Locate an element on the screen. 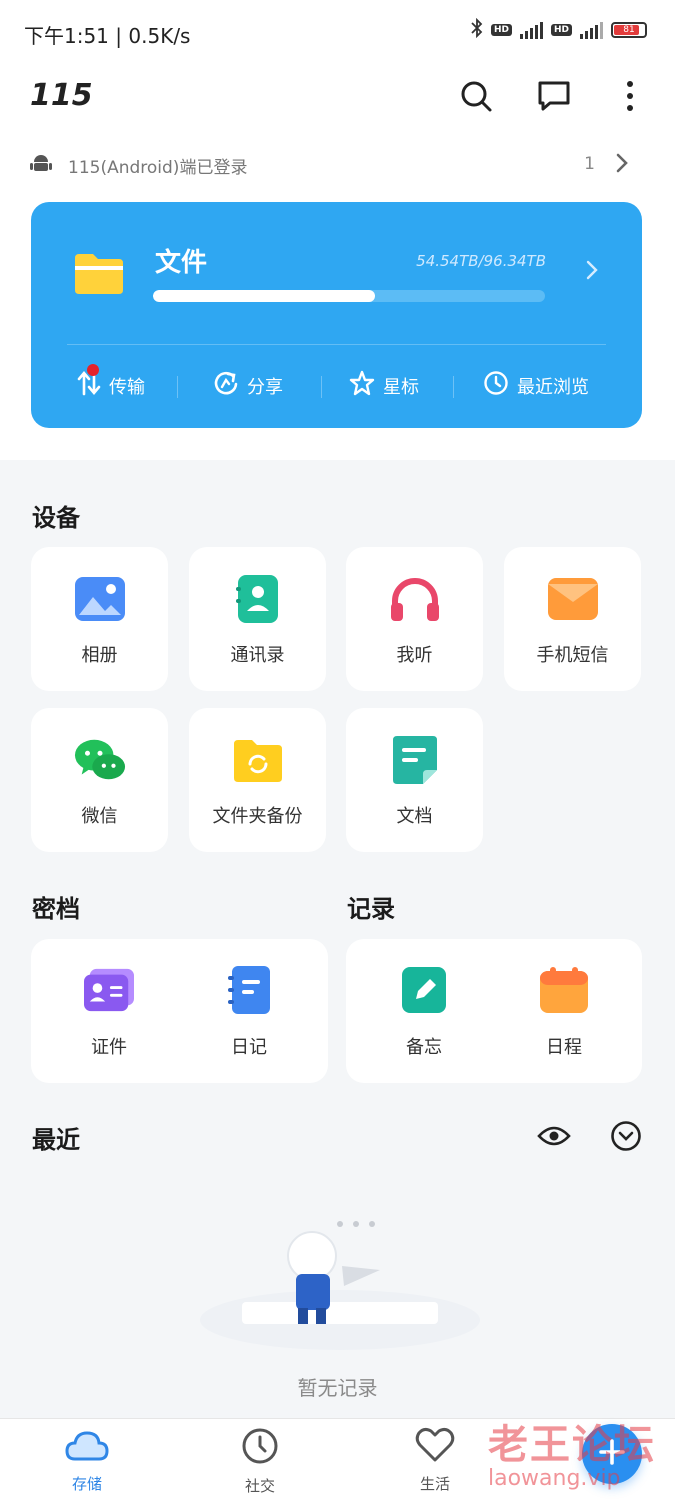 This screenshot has width=675, height=1500. tile-listen: 我听 is located at coordinates (414, 619).